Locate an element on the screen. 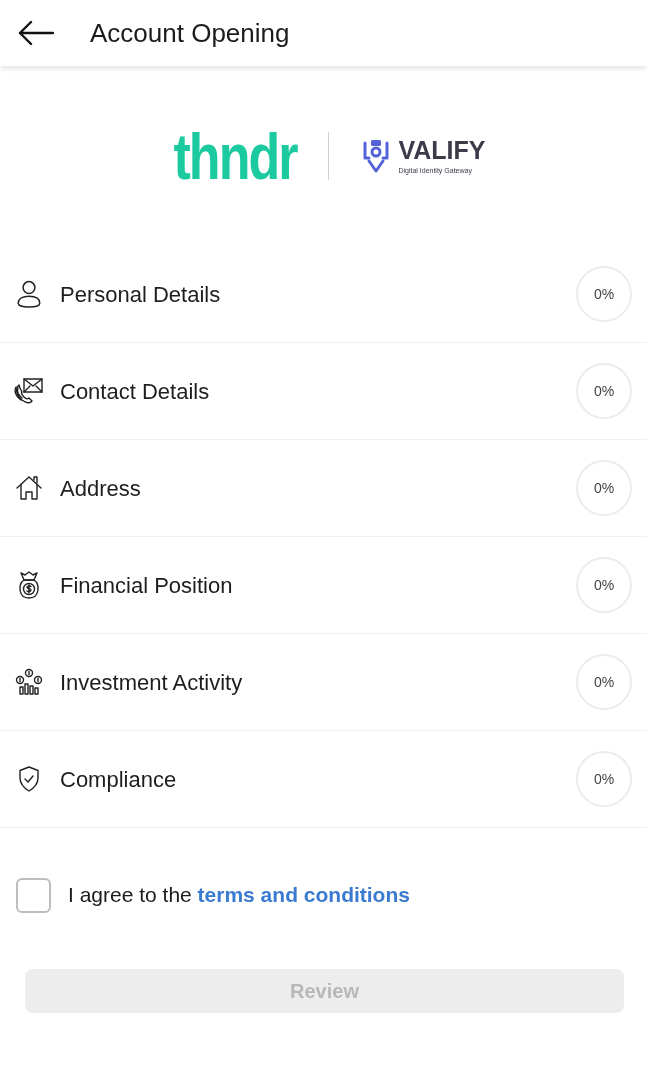  section-title: Contact Details is located at coordinates (135, 391).